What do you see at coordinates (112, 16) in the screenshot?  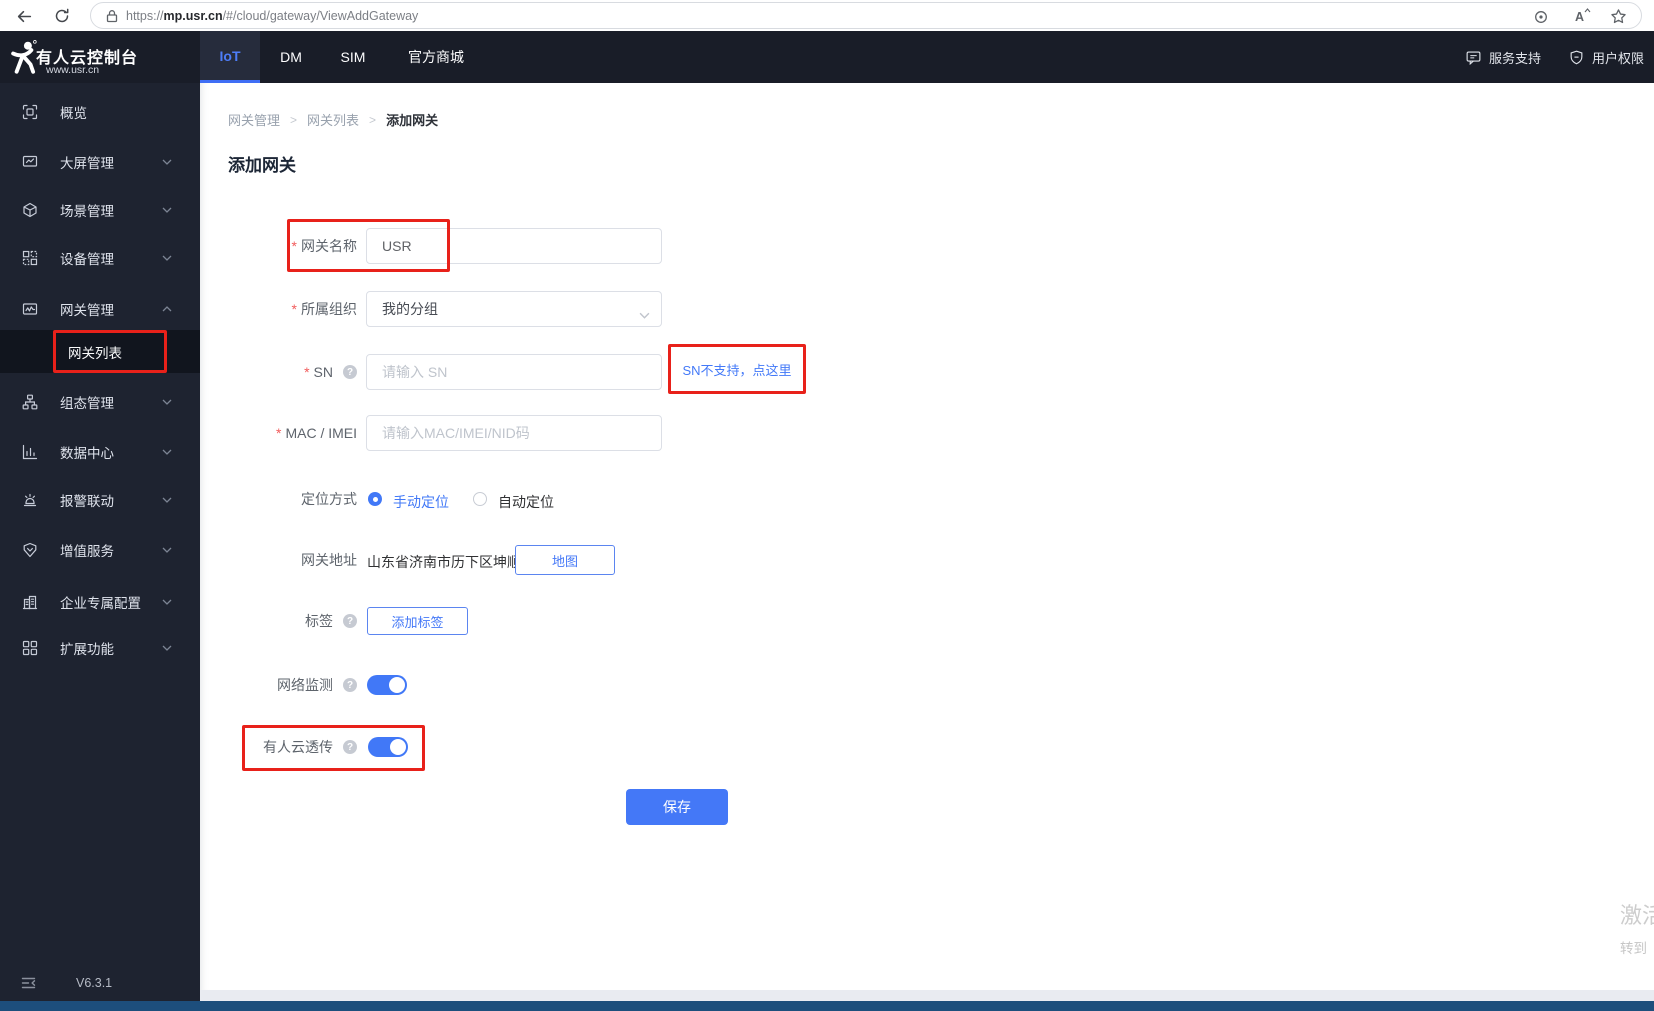 I see `lock-icon` at bounding box center [112, 16].